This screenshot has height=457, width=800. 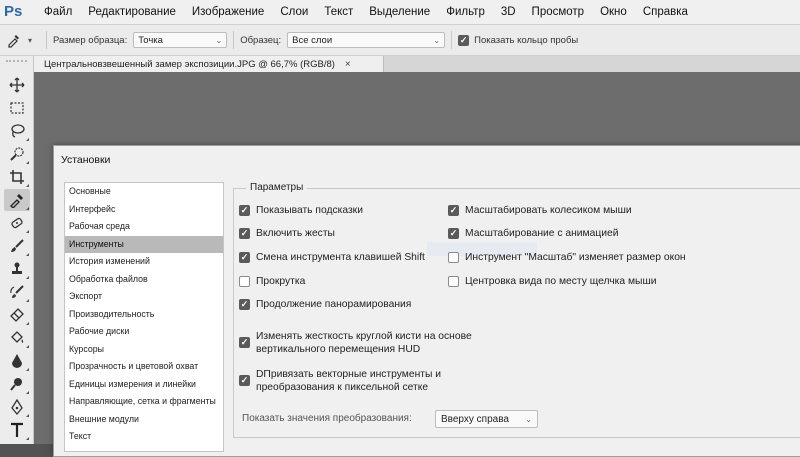 I want to click on option-zoom-scroll-wheel: Масштабировать колесиком мыши, so click(x=540, y=210).